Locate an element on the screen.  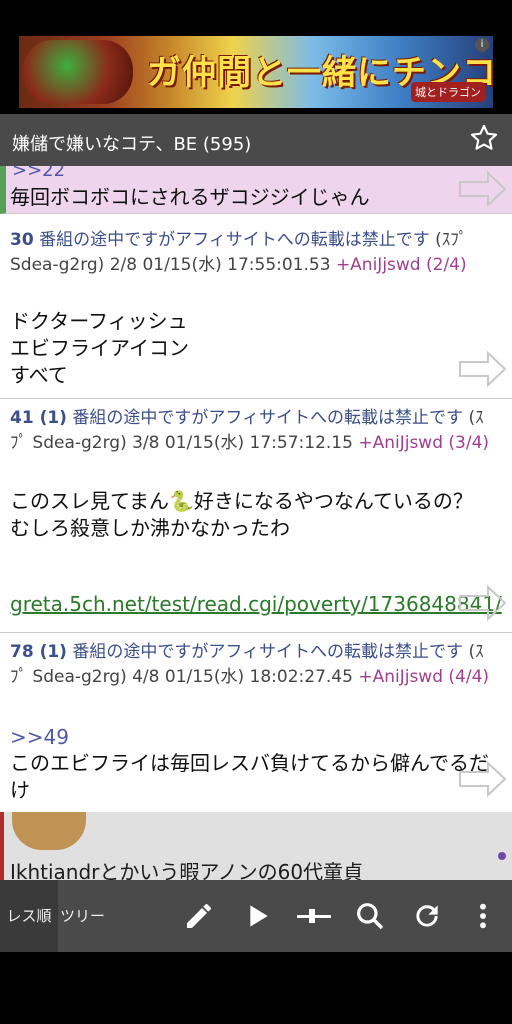
post-body: このエビフライは毎回レスバ負けてるから僻んでるだけ is located at coordinates (249, 776).